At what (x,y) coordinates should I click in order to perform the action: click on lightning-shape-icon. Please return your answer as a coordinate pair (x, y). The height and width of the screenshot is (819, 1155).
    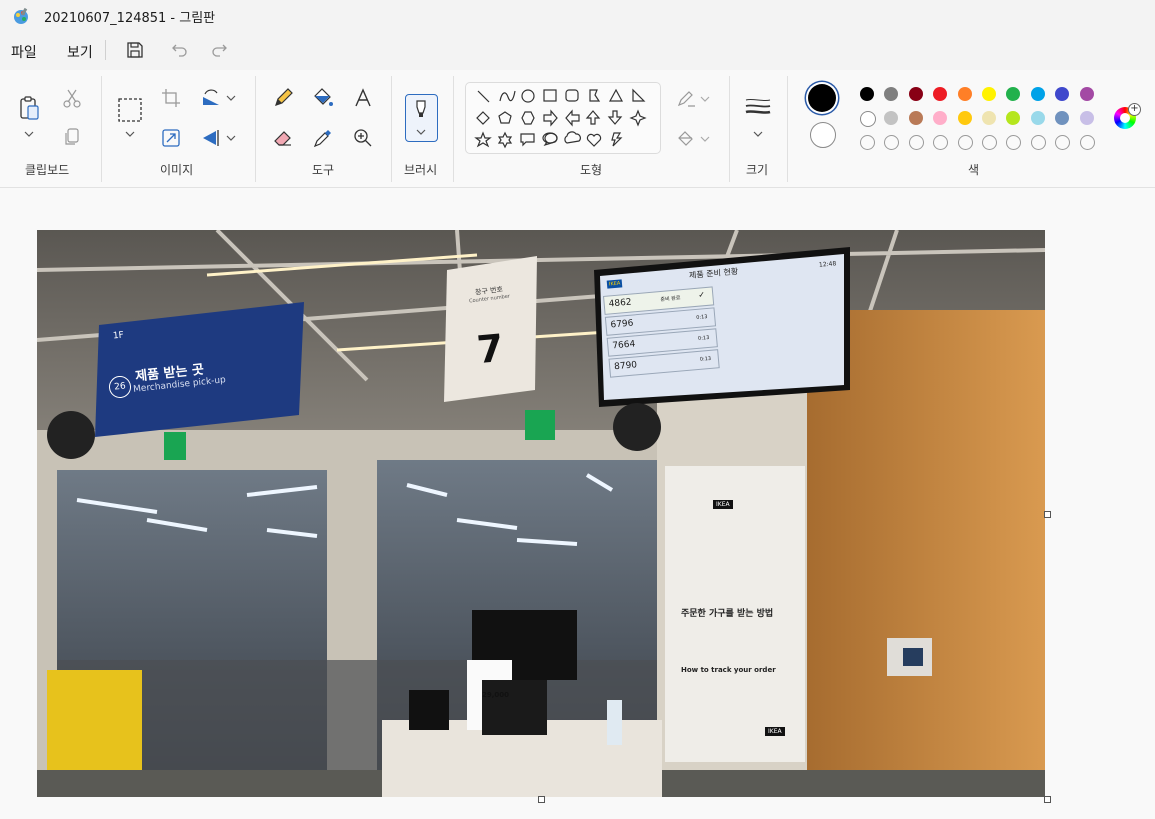
    Looking at the image, I should click on (617, 139).